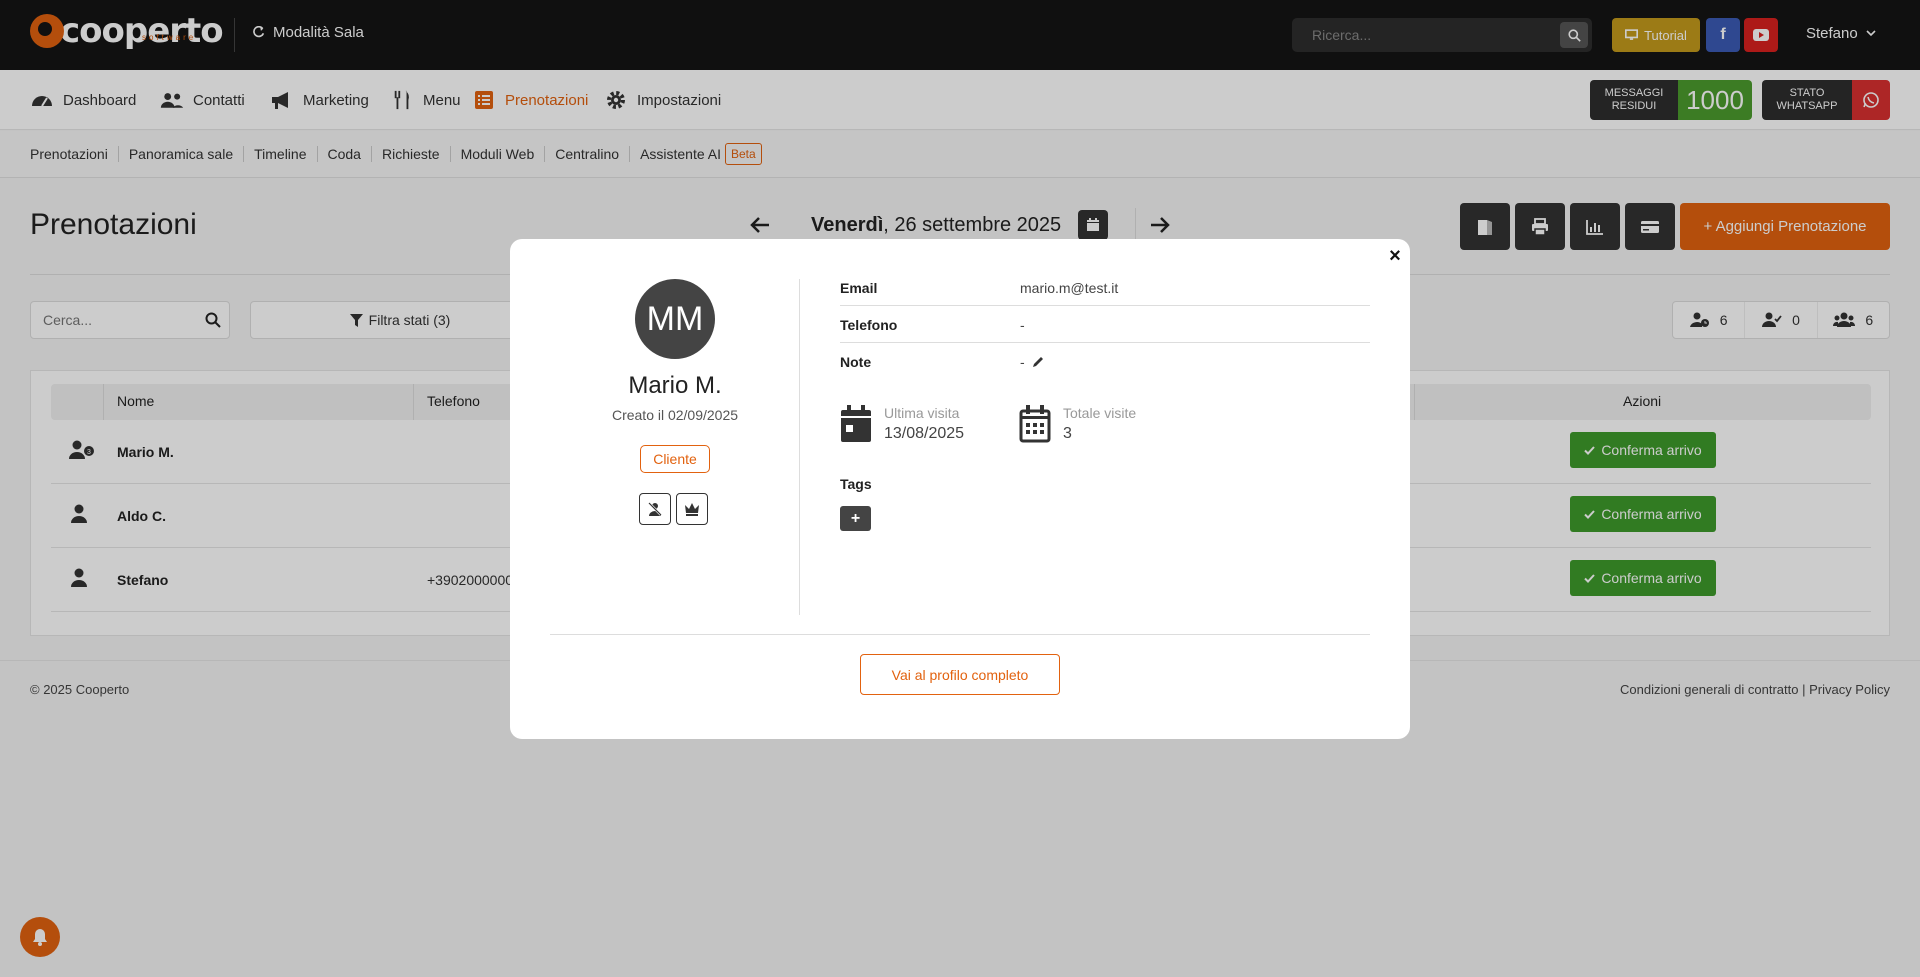 The image size is (1920, 977). I want to click on email-row: Email mario.m@test.it, so click(1105, 287).